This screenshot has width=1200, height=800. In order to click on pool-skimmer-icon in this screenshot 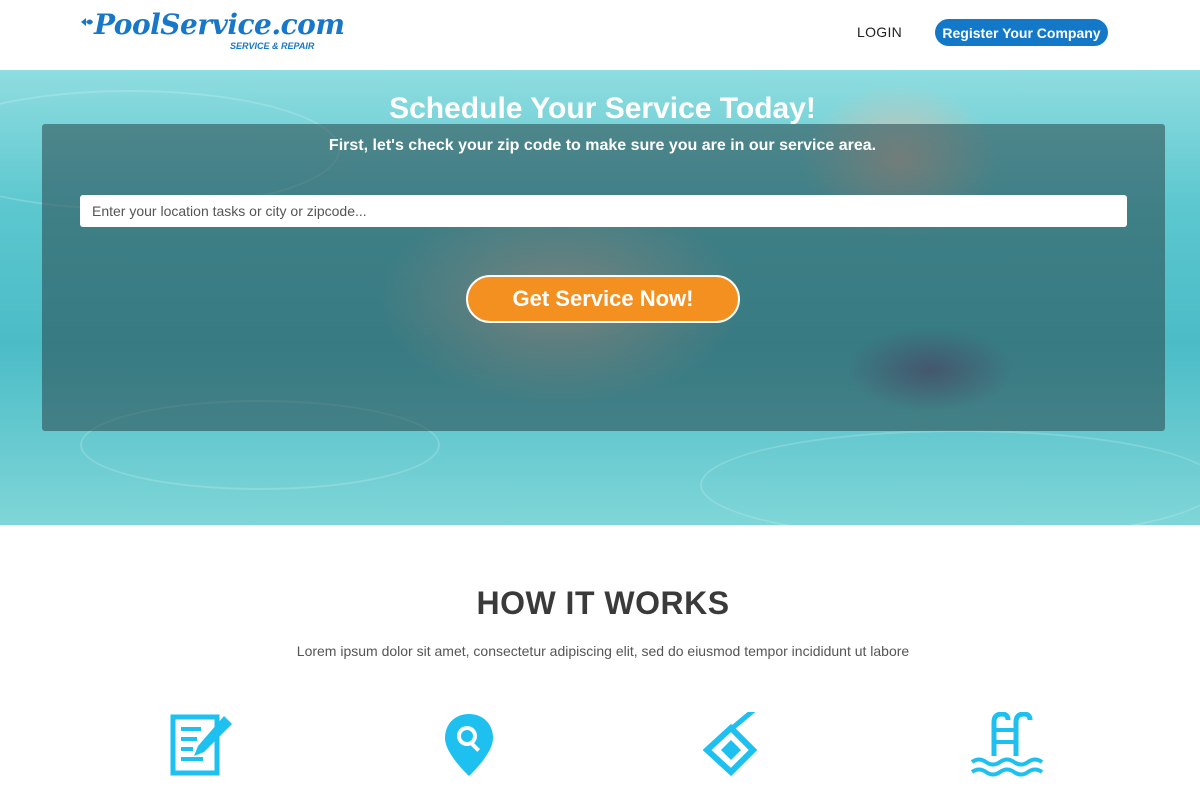, I will do `click(730, 744)`.